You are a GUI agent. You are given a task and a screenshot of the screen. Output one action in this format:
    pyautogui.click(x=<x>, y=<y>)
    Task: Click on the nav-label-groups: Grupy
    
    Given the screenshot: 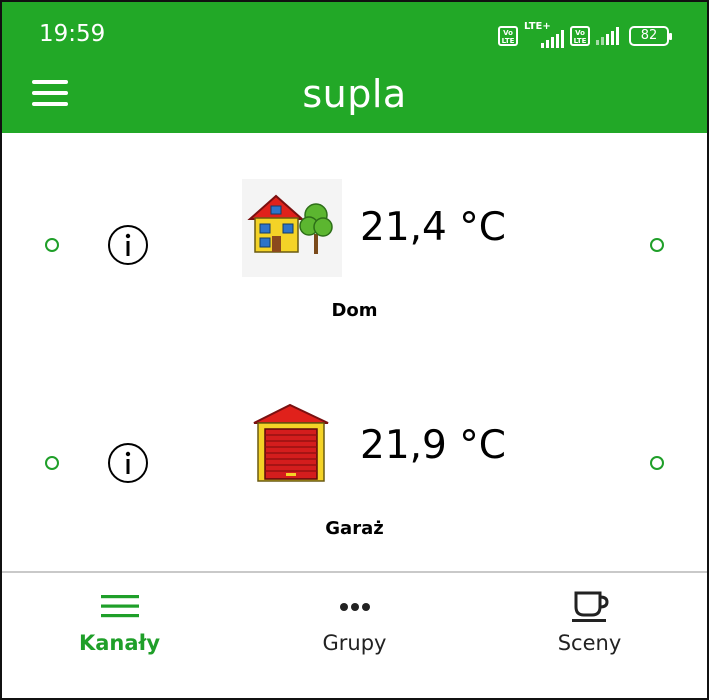 What is the action you would take?
    pyautogui.click(x=354, y=643)
    